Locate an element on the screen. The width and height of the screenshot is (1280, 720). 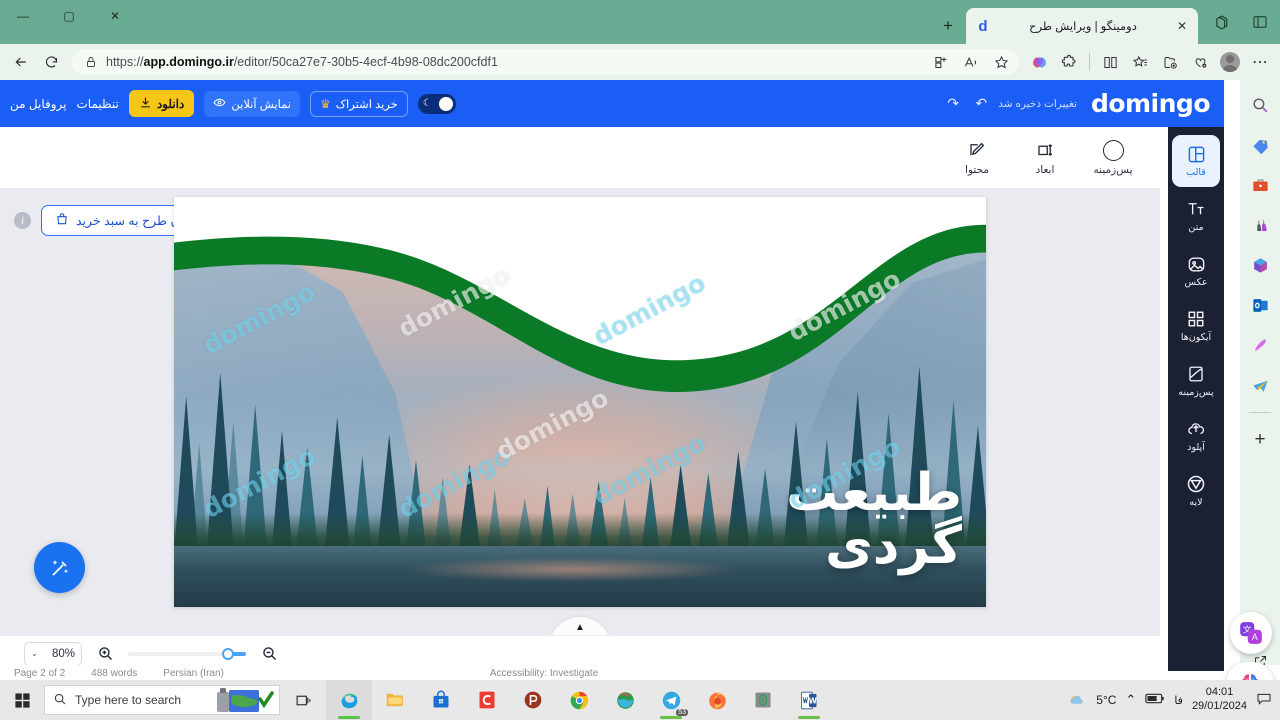
zoom-slider is located at coordinates (187, 653).